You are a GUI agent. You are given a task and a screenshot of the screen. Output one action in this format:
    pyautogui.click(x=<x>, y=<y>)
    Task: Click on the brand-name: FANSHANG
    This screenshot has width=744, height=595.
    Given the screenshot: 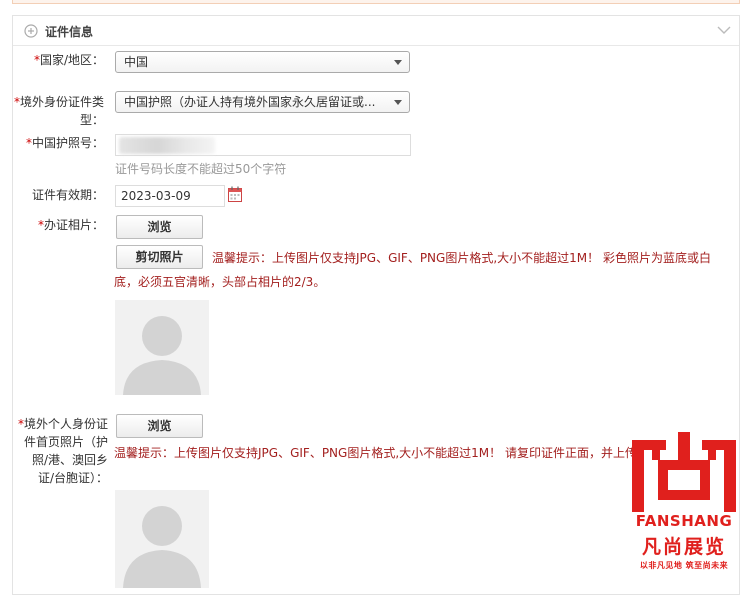 What is the action you would take?
    pyautogui.click(x=684, y=521)
    